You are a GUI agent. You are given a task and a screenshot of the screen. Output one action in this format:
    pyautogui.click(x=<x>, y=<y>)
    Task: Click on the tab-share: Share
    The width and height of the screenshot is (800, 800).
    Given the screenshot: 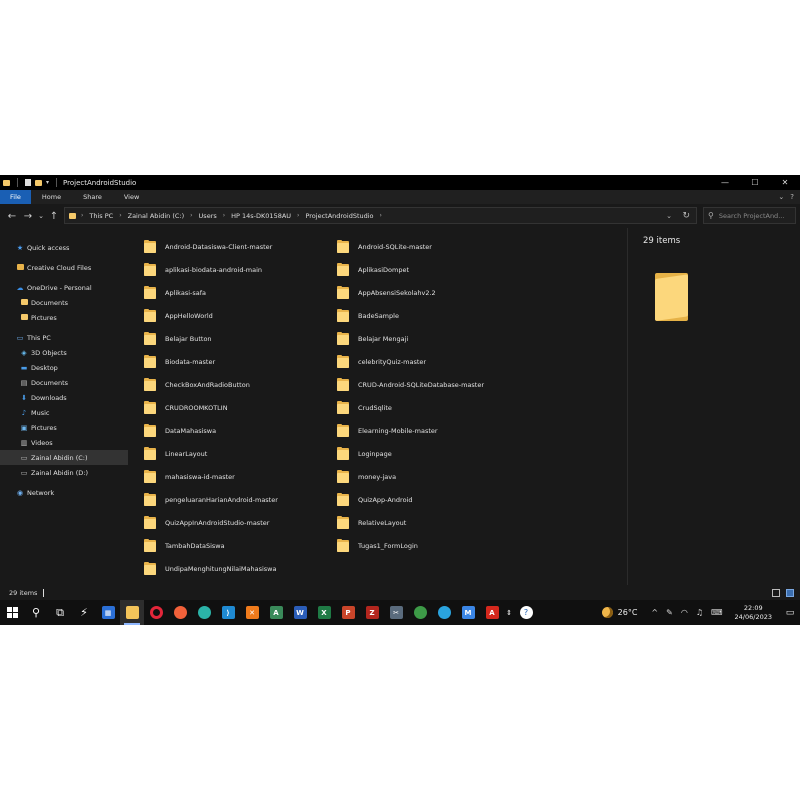 What is the action you would take?
    pyautogui.click(x=92, y=197)
    